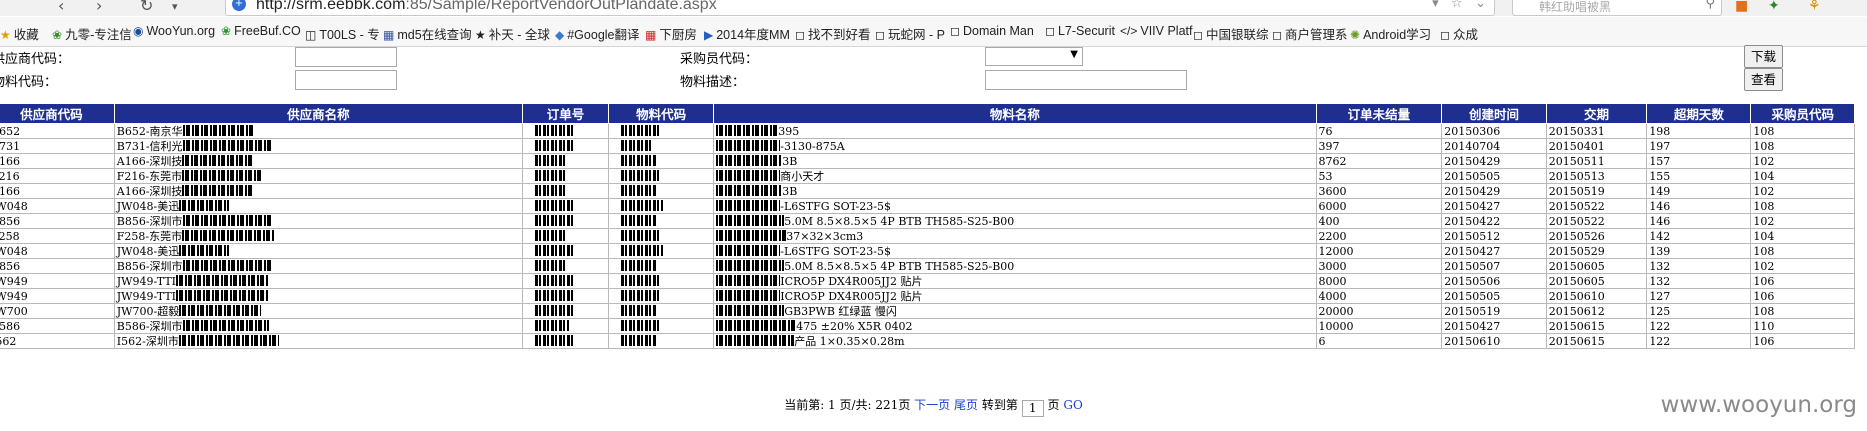 This screenshot has height=431, width=1867. I want to click on bookmark-item: ★ 补天 - 全球, so click(512, 33).